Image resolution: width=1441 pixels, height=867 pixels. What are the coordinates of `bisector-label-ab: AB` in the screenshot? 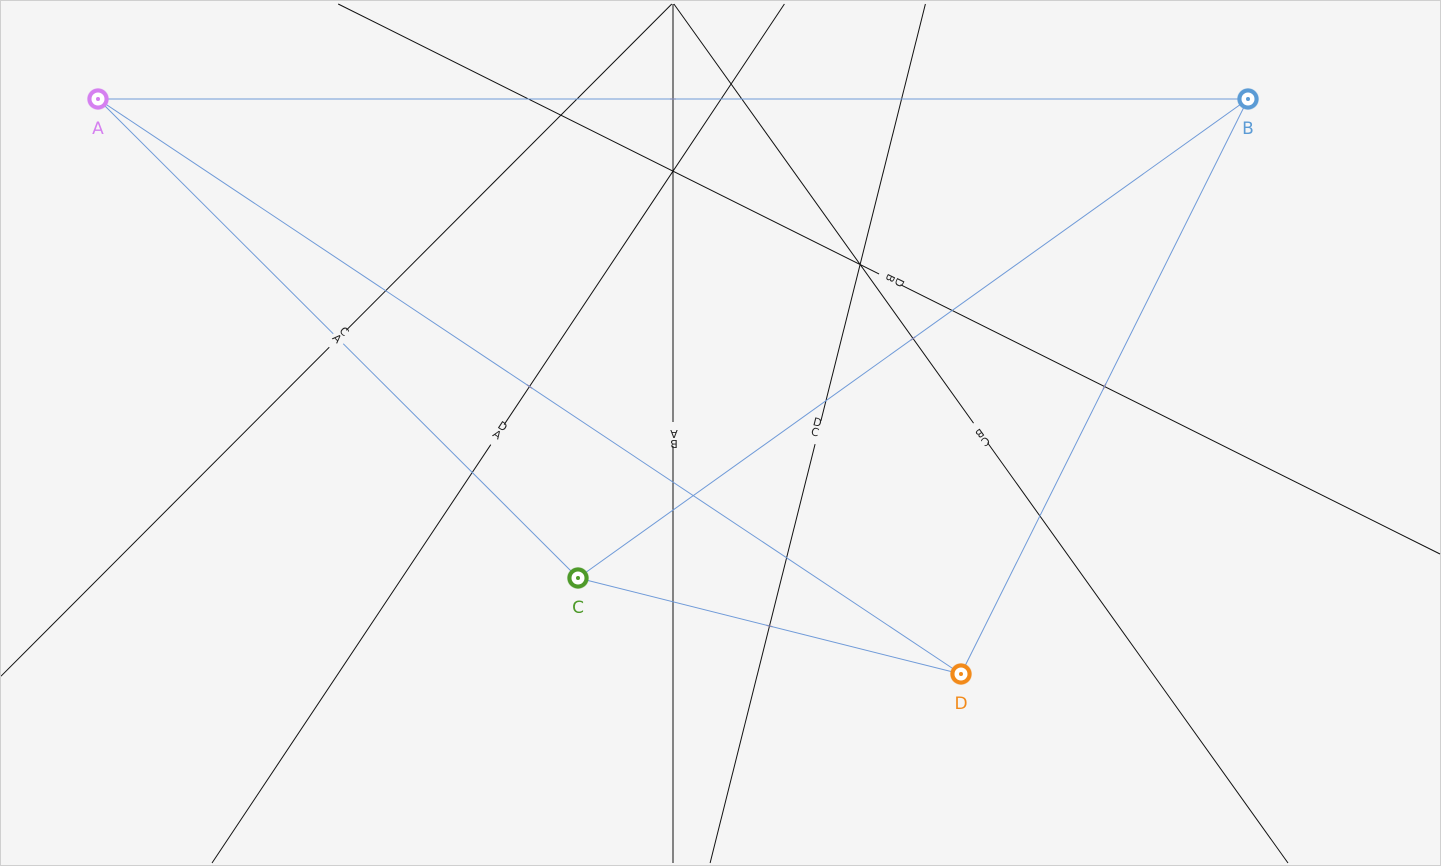 It's located at (673, 436).